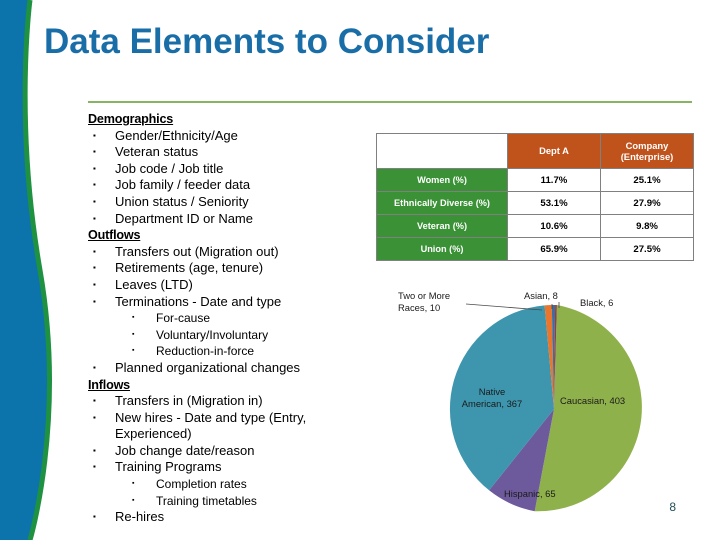  What do you see at coordinates (530, 493) in the screenshot?
I see `pie-label-hispanic: Hispanic, 65` at bounding box center [530, 493].